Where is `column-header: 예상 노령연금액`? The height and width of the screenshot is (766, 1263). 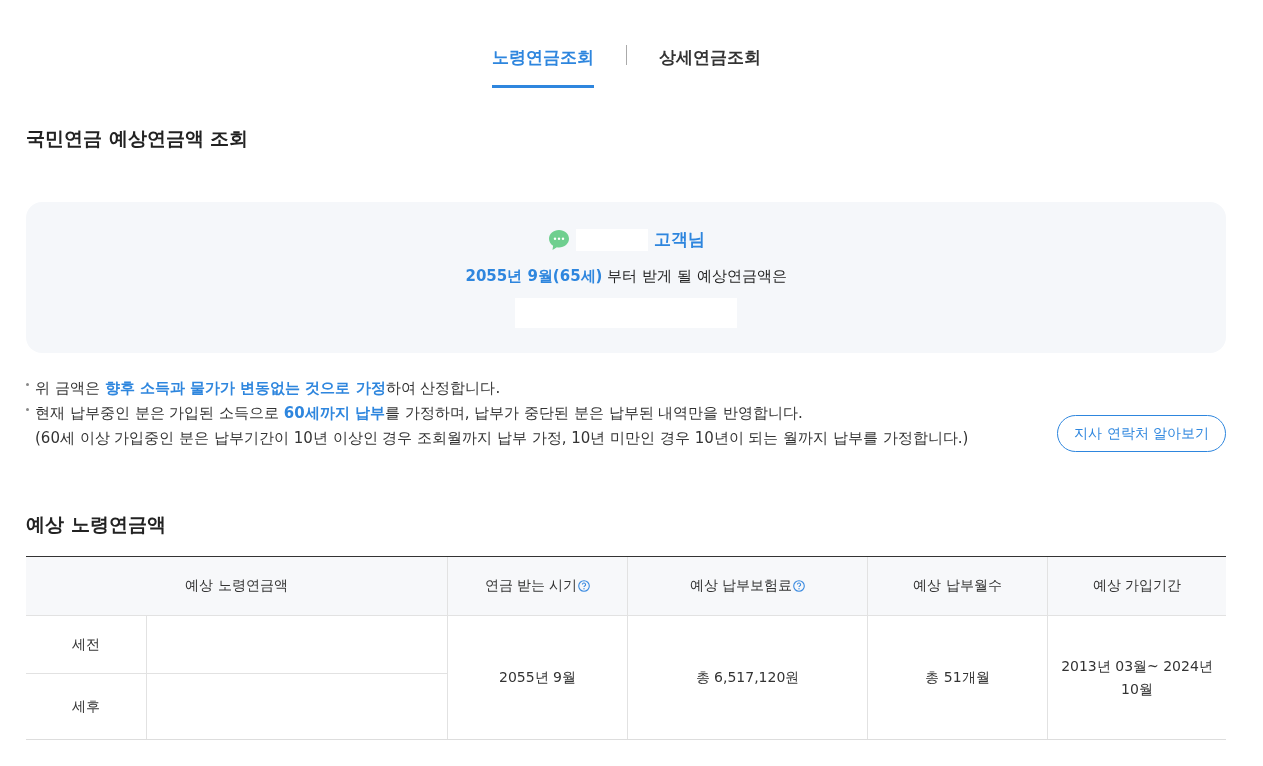 column-header: 예상 노령연금액 is located at coordinates (236, 586).